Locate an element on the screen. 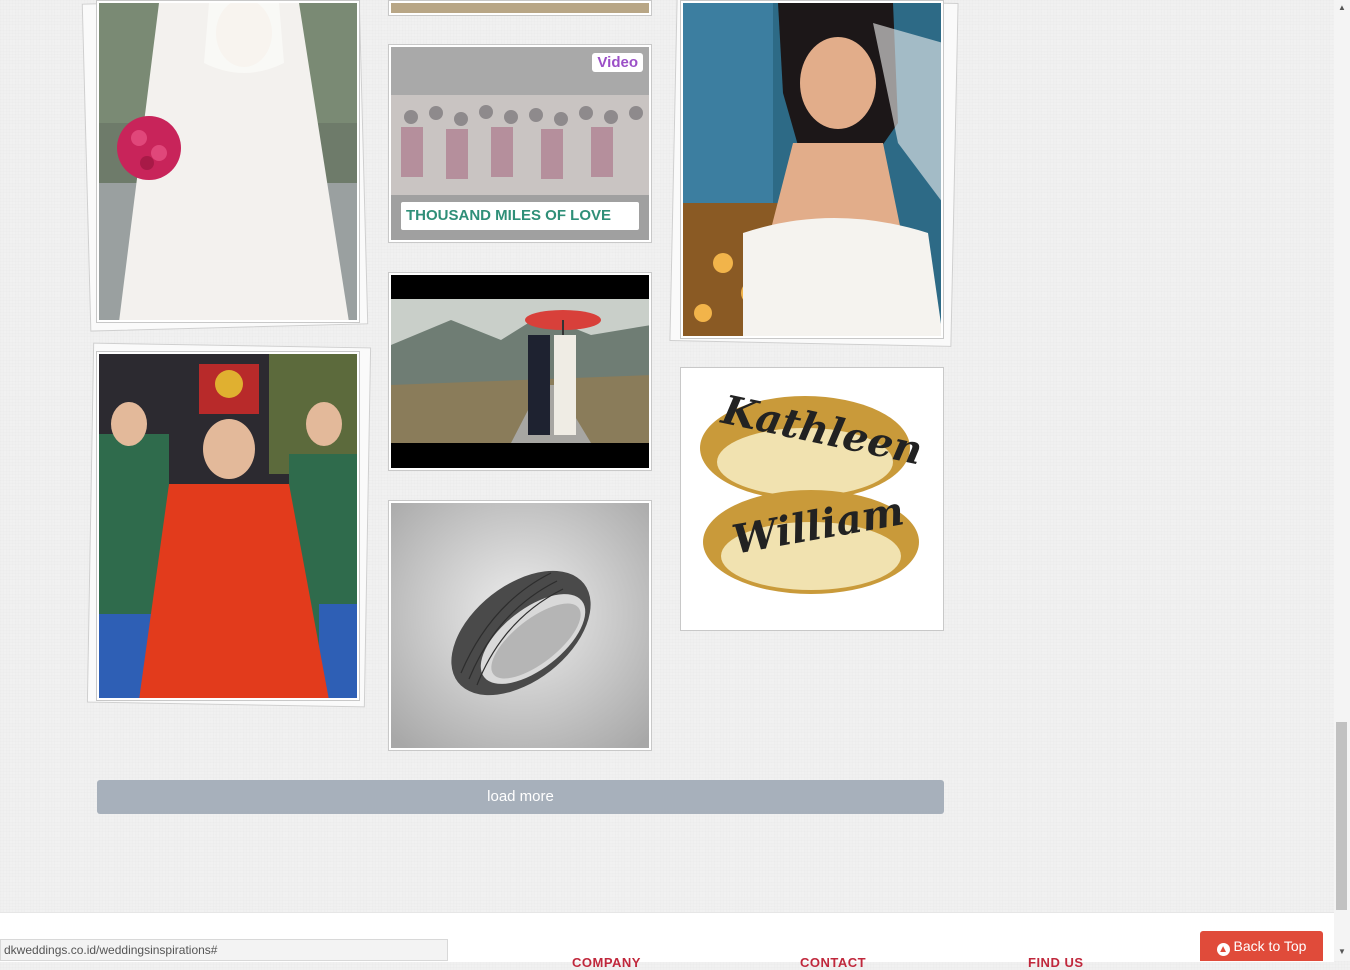 The height and width of the screenshot is (970, 1350). gallery-item-hijab-bride is located at coordinates (228, 161).